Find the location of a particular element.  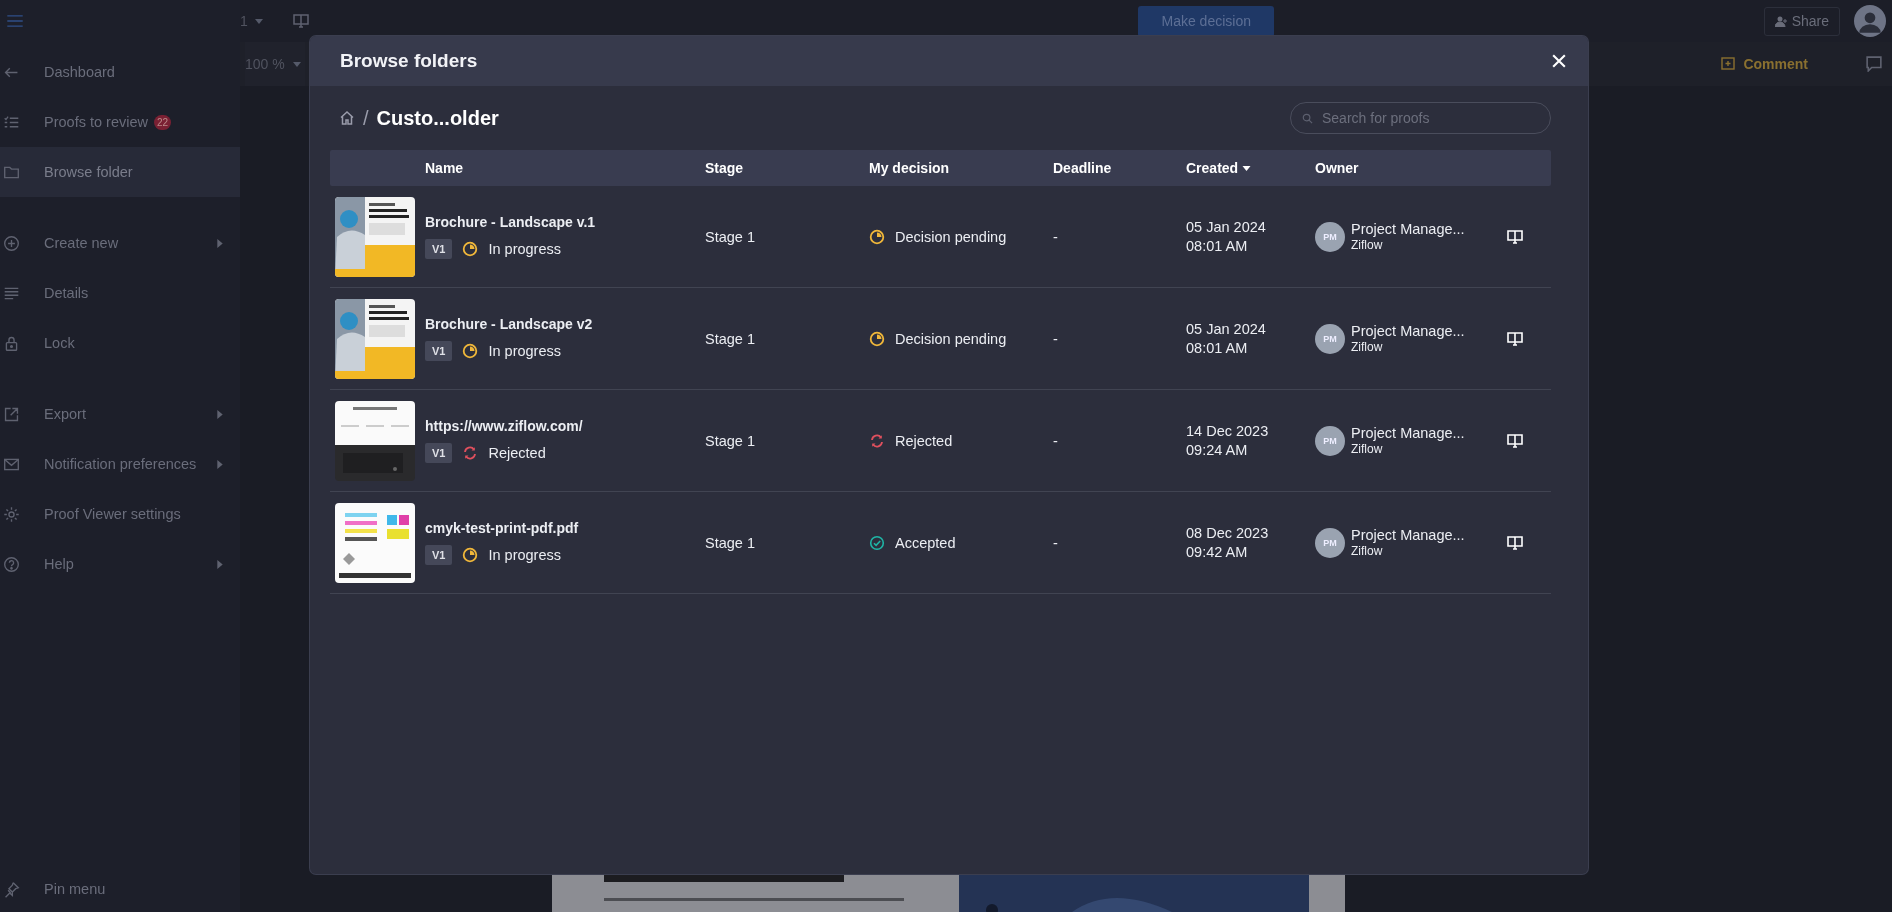

export-icon is located at coordinates (11, 414).